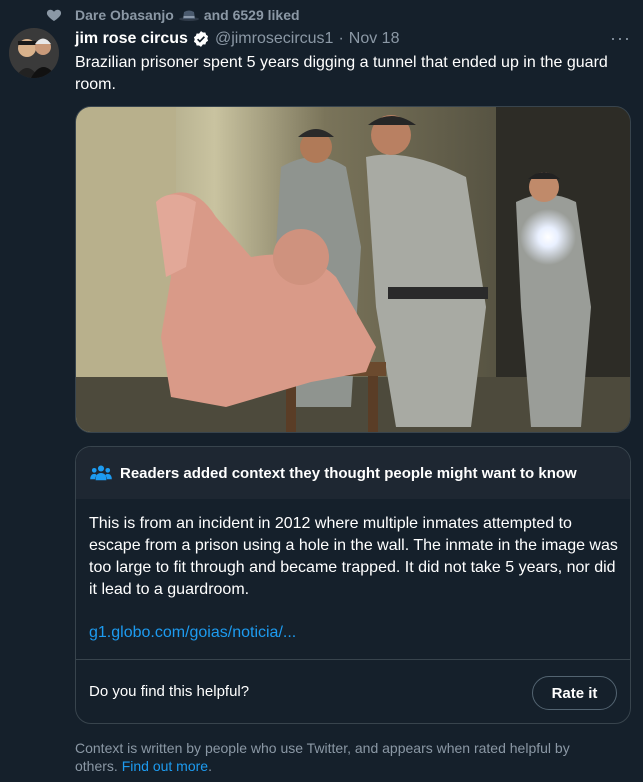 The image size is (643, 782). Describe the element at coordinates (620, 38) in the screenshot. I see `more-options-icon: ···` at that location.